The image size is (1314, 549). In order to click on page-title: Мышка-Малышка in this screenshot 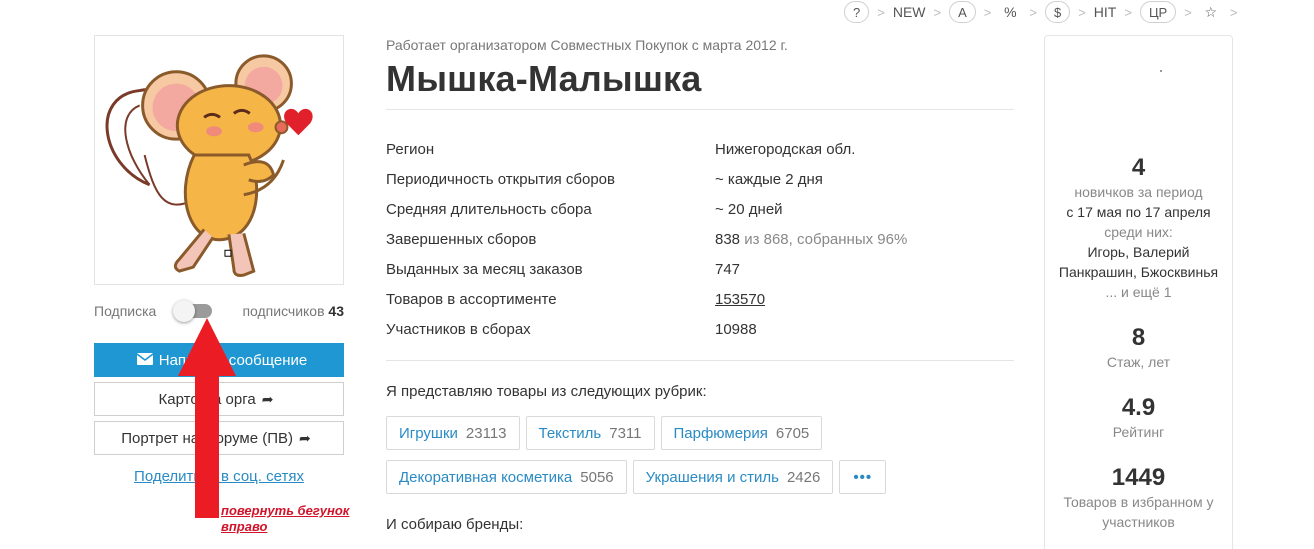, I will do `click(544, 78)`.